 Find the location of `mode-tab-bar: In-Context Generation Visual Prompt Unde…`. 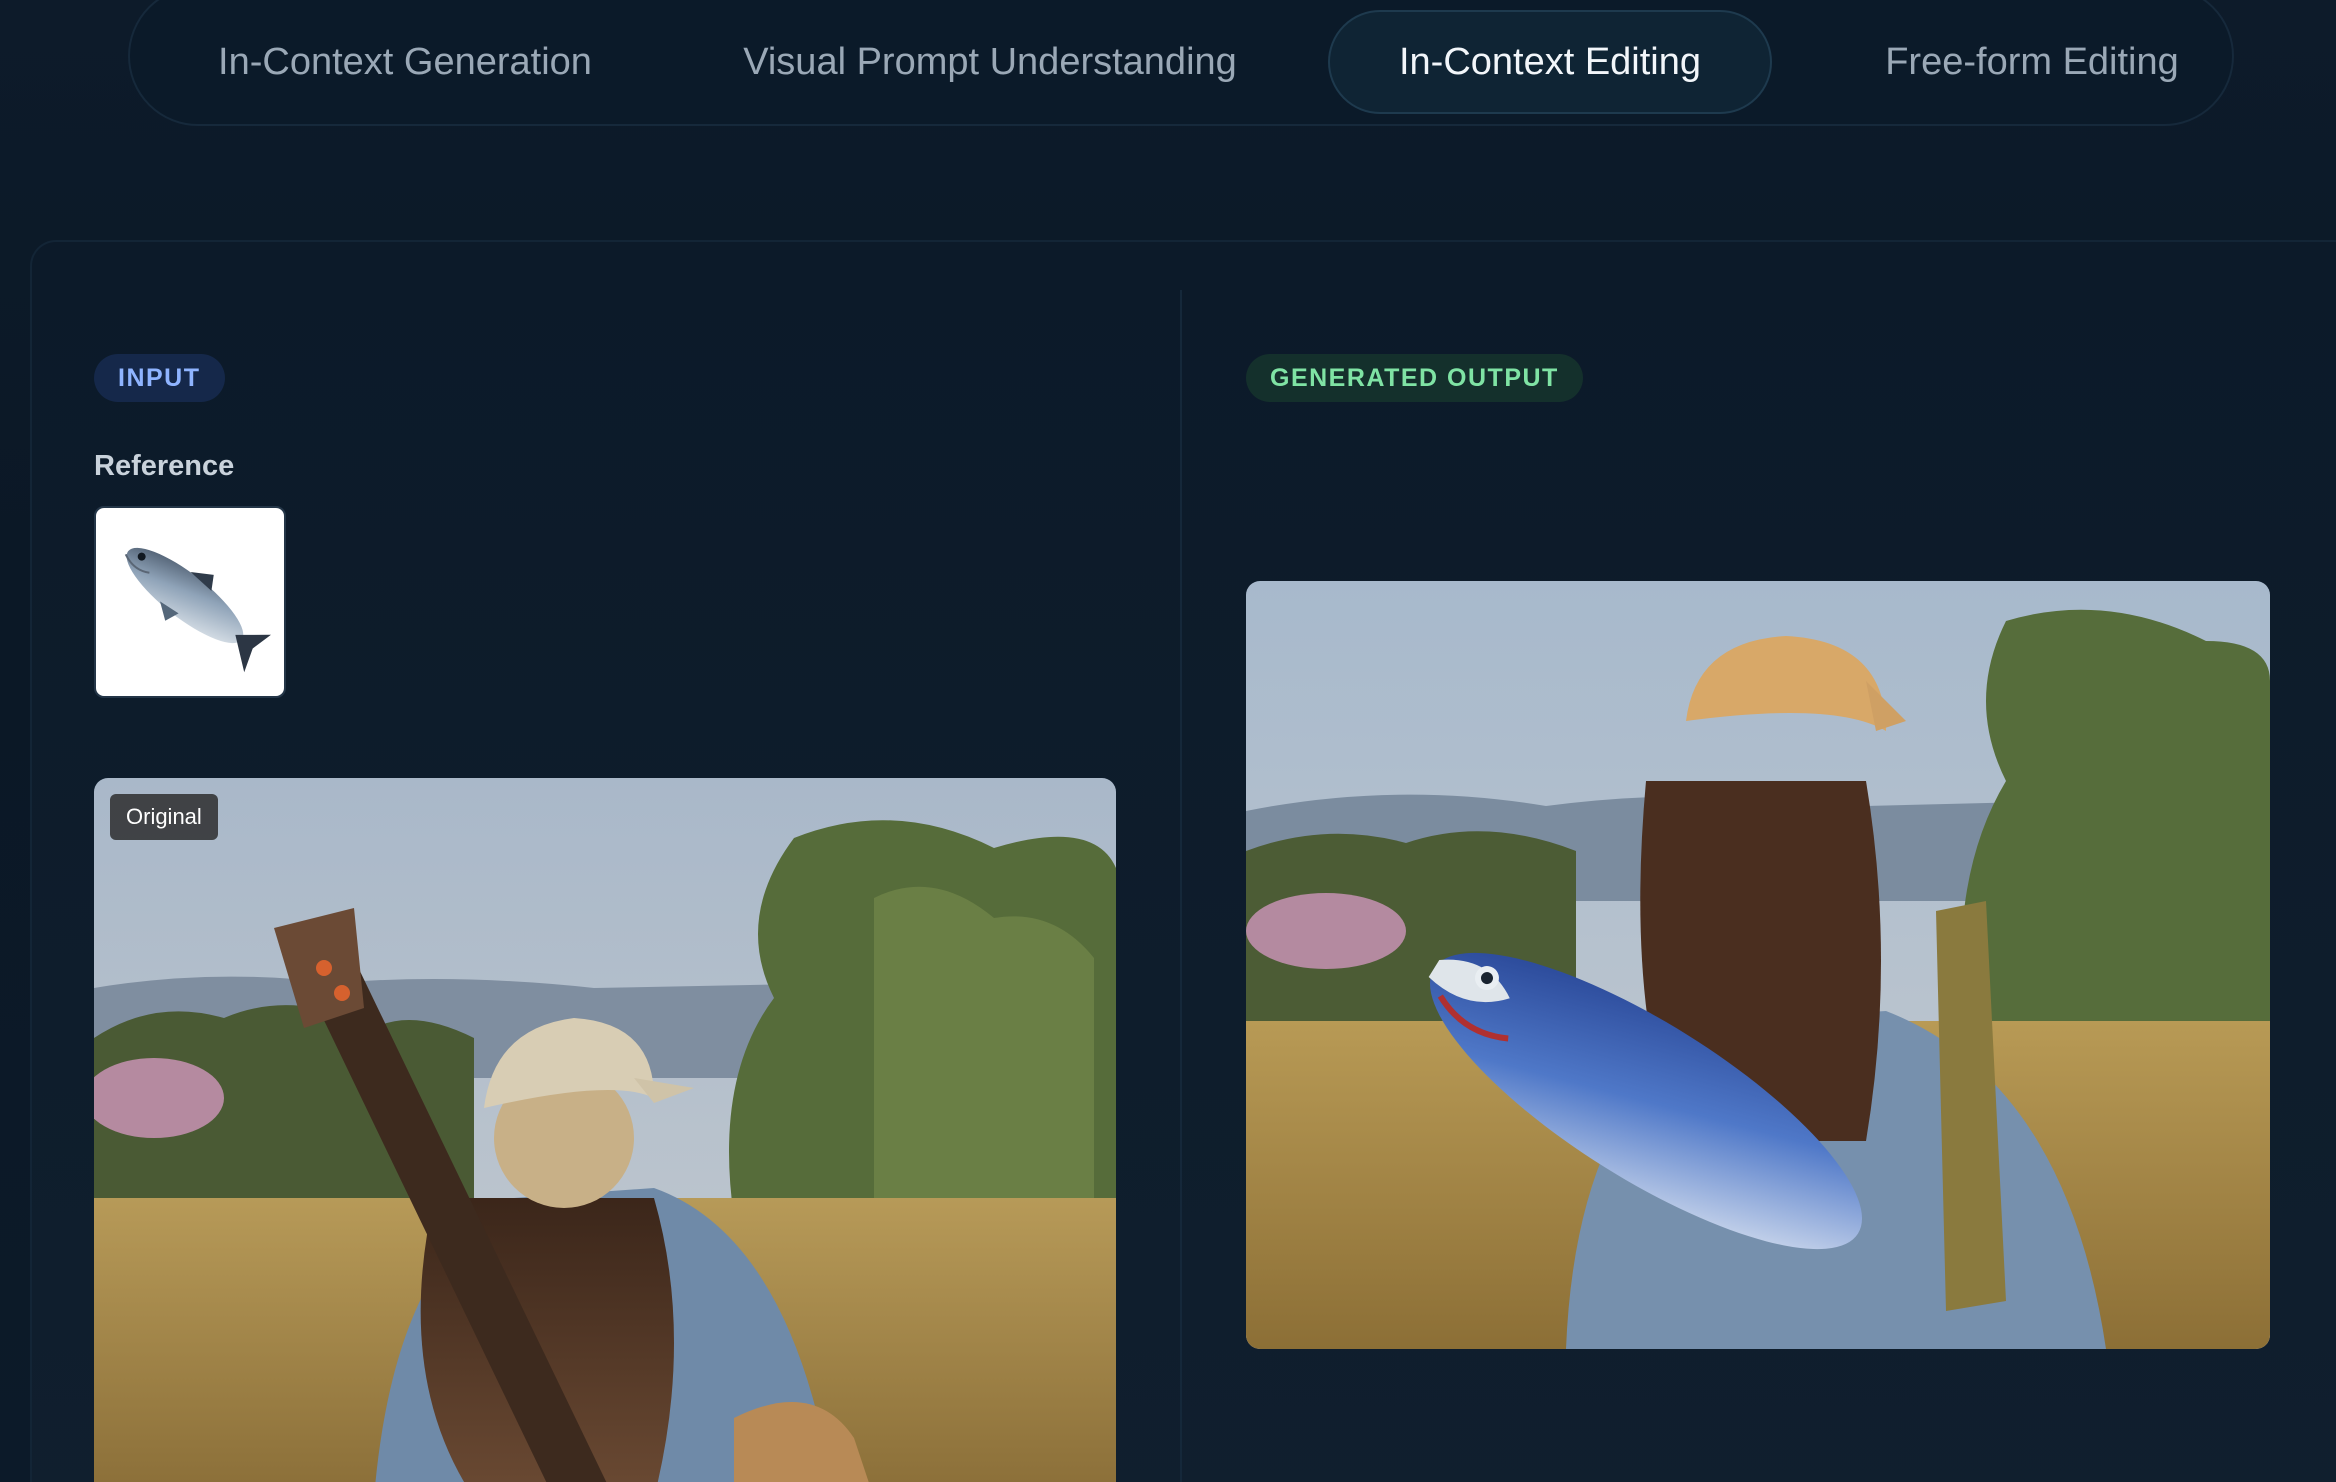

mode-tab-bar: In-Context Generation Visual Prompt Unde… is located at coordinates (1181, 63).